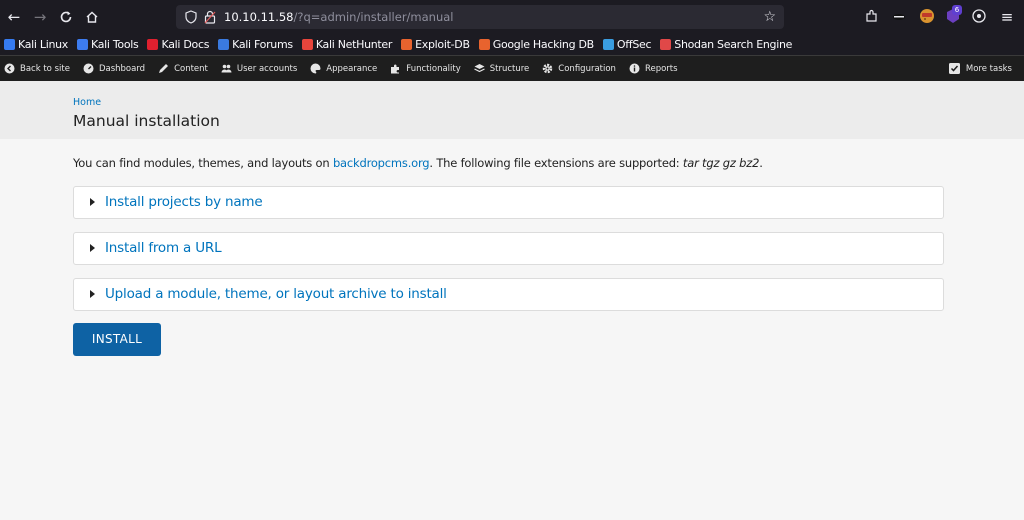  Describe the element at coordinates (512, 110) in the screenshot. I see `page-header: Home Manual installation` at that location.